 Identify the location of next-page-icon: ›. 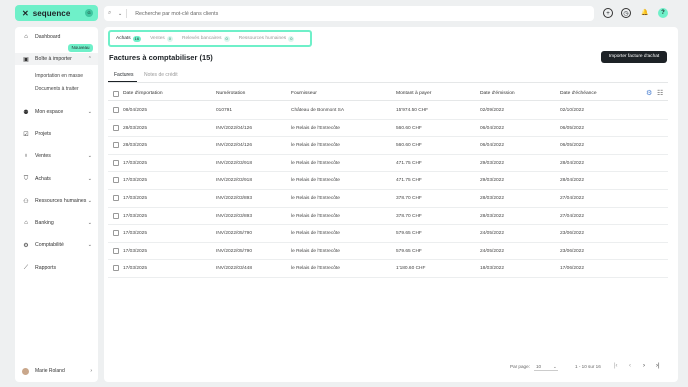
(644, 366).